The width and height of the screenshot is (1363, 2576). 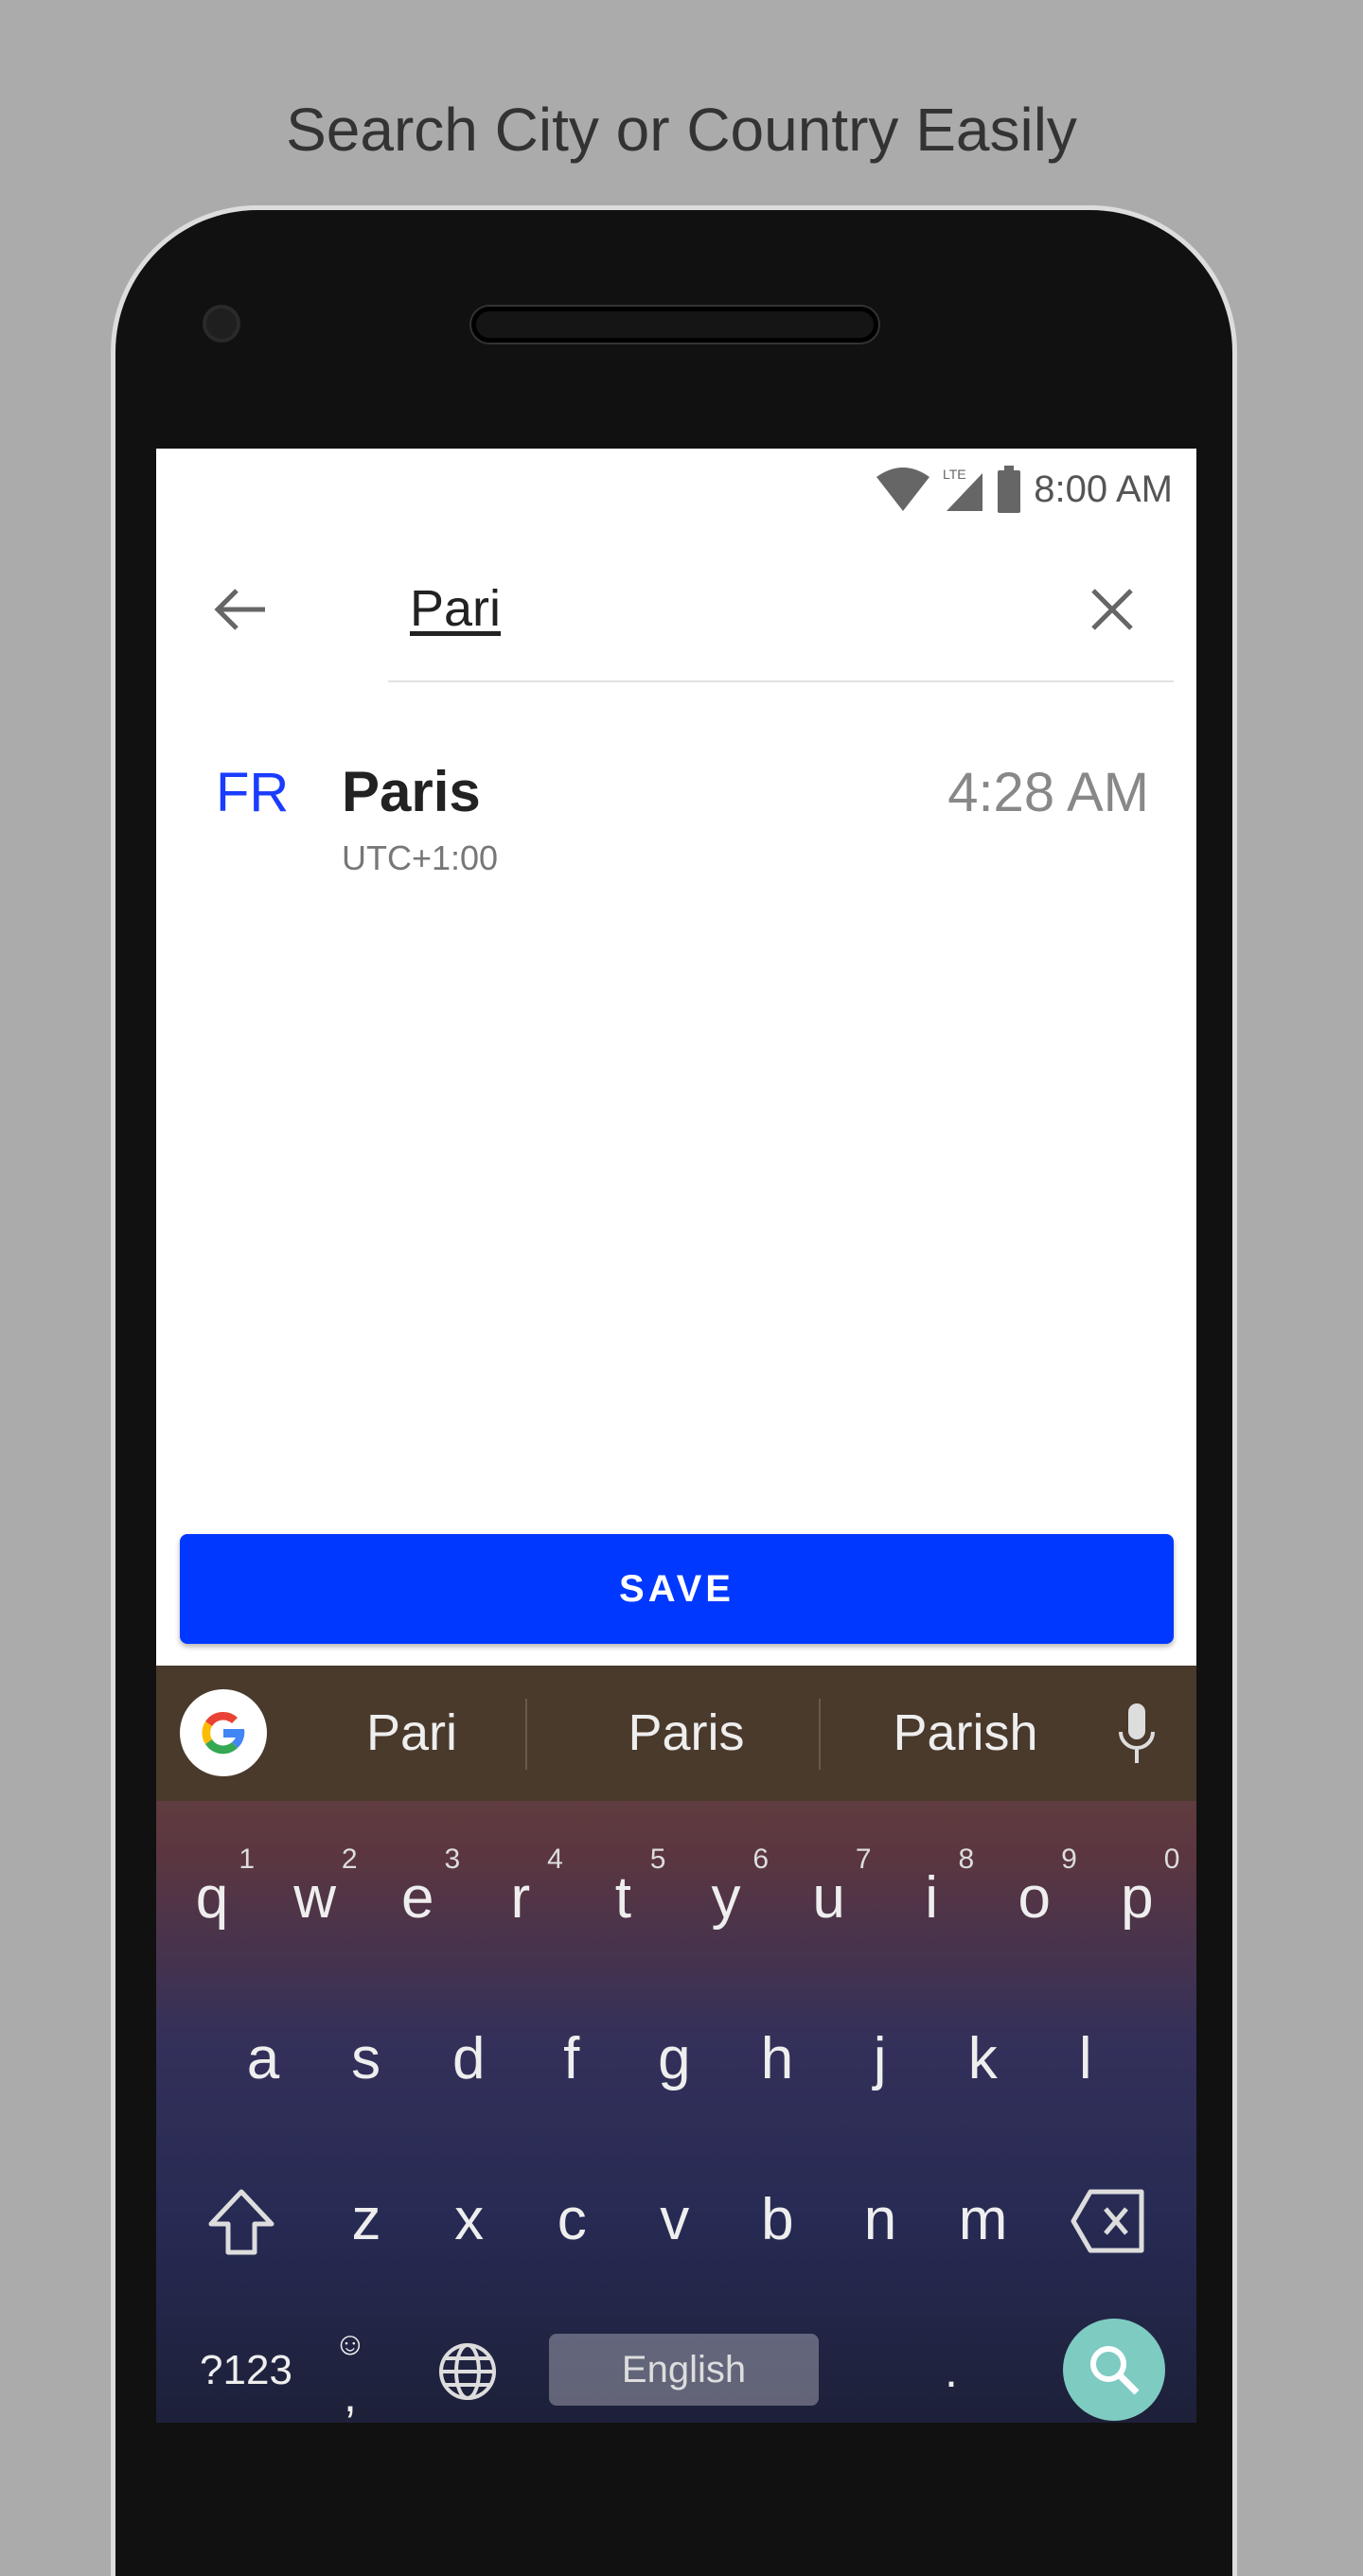 What do you see at coordinates (951, 2361) in the screenshot?
I see `period-key: .` at bounding box center [951, 2361].